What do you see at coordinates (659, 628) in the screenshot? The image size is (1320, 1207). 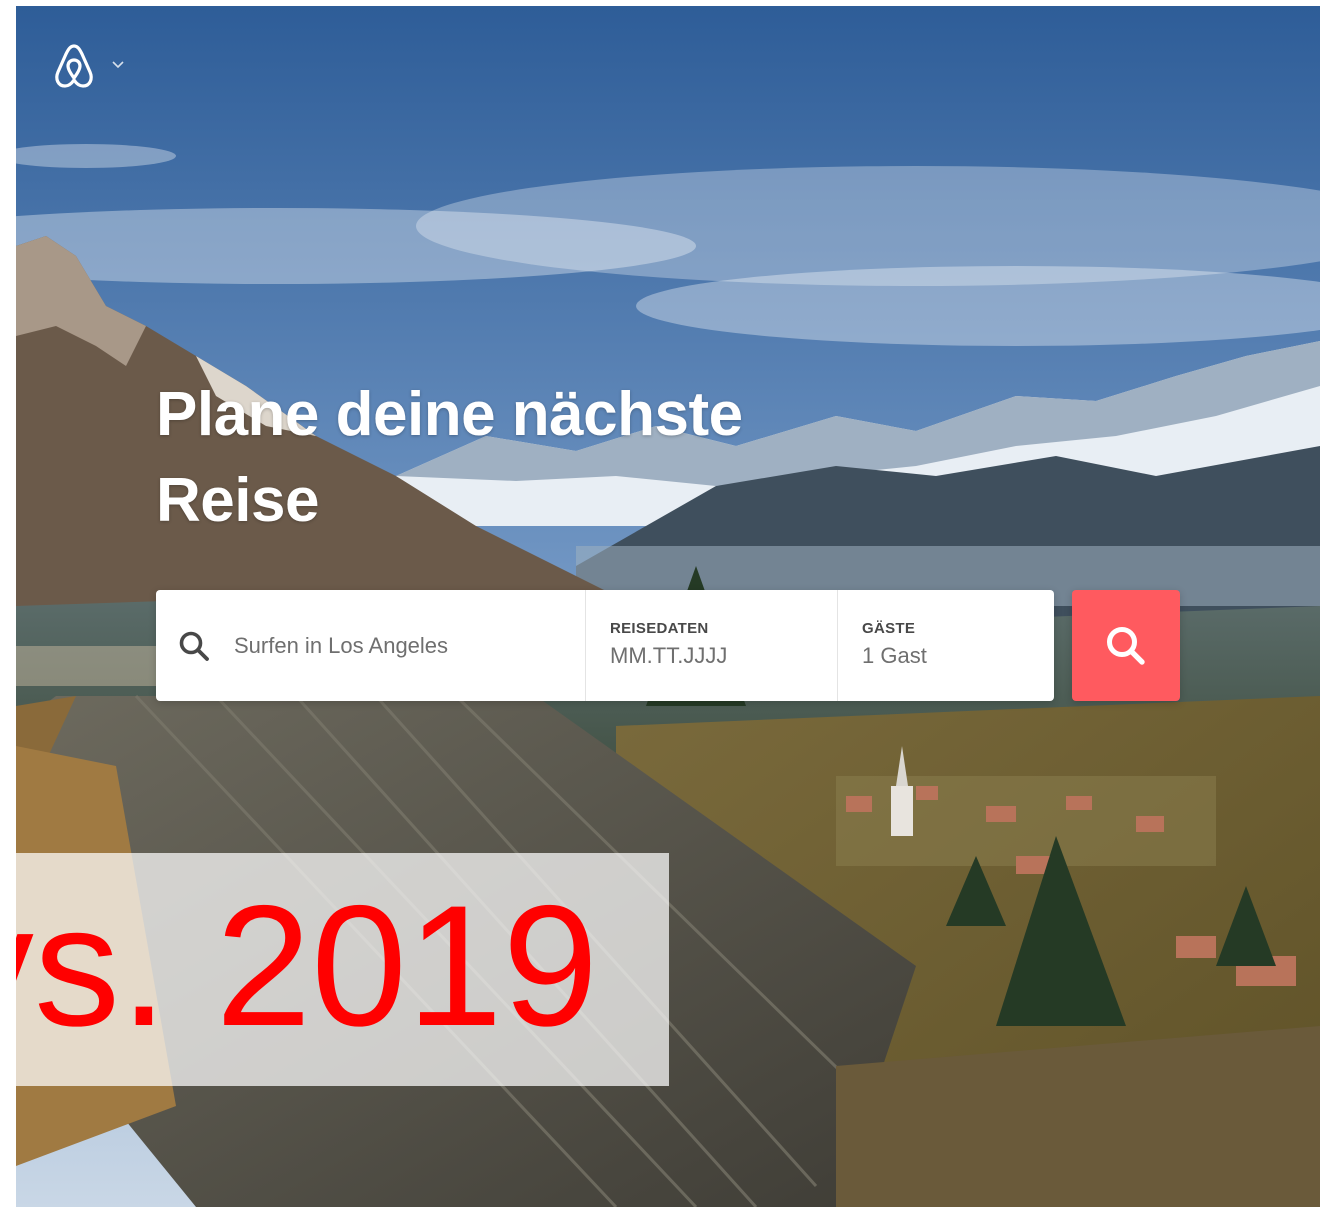 I see `dates-label: REISEDATEN` at bounding box center [659, 628].